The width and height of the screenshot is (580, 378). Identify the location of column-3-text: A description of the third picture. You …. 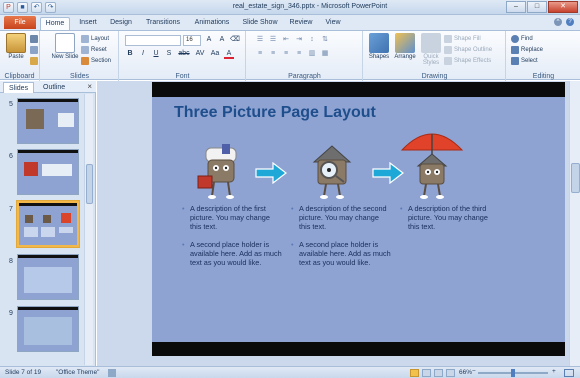
(450, 222).